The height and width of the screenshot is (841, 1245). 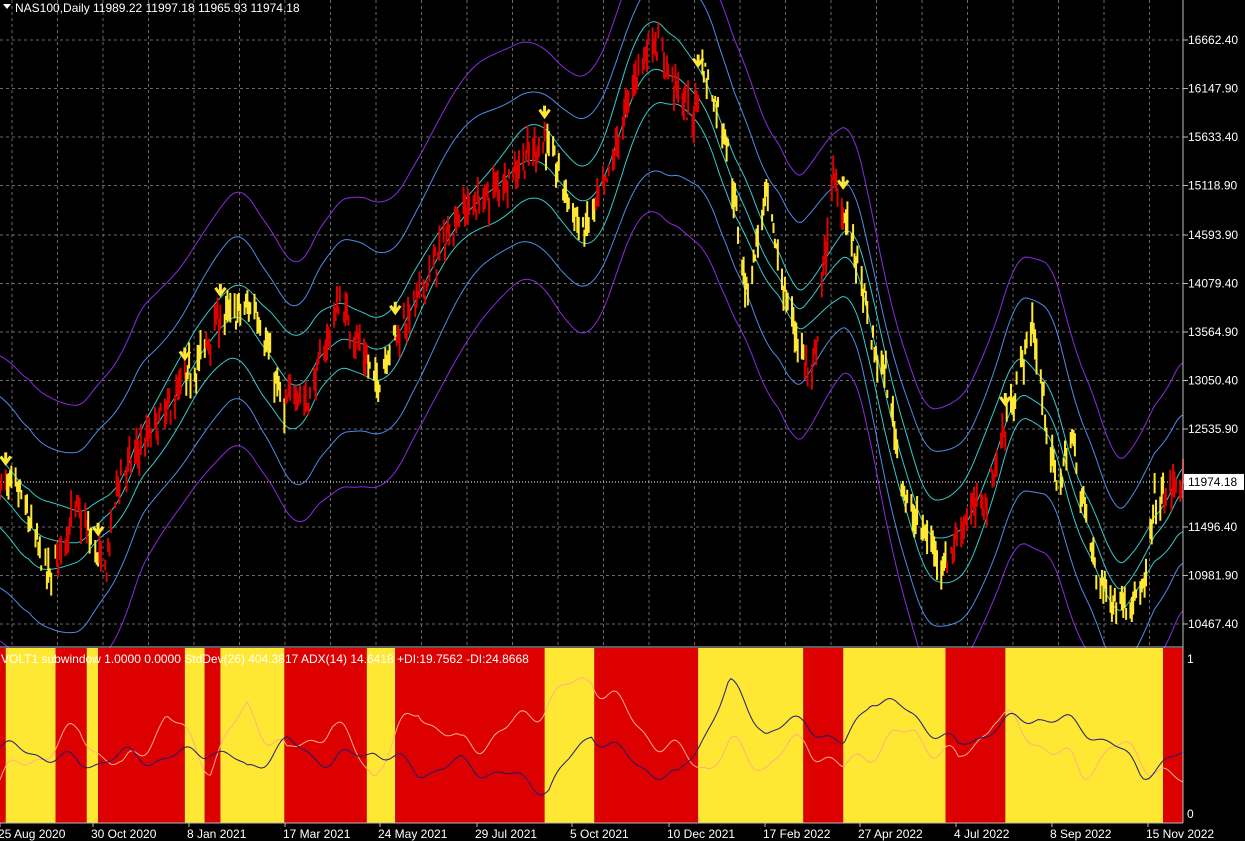 What do you see at coordinates (124, 834) in the screenshot?
I see `time-tick-label: 30 Oct 2020` at bounding box center [124, 834].